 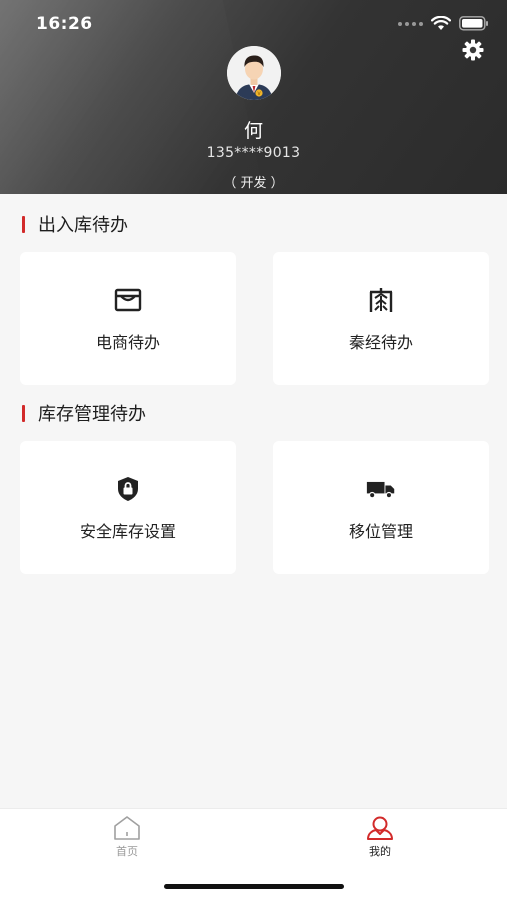 What do you see at coordinates (381, 489) in the screenshot?
I see `truck-icon` at bounding box center [381, 489].